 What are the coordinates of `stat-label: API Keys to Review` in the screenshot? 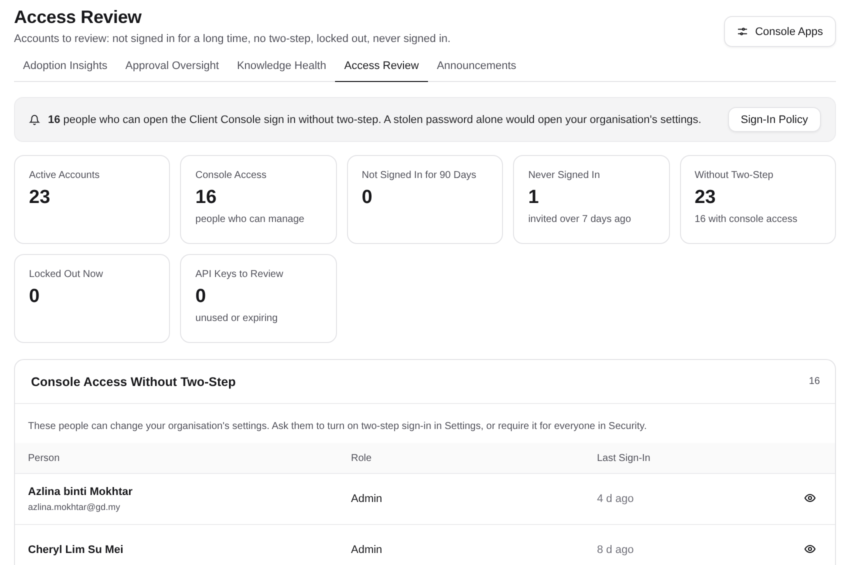 It's located at (239, 274).